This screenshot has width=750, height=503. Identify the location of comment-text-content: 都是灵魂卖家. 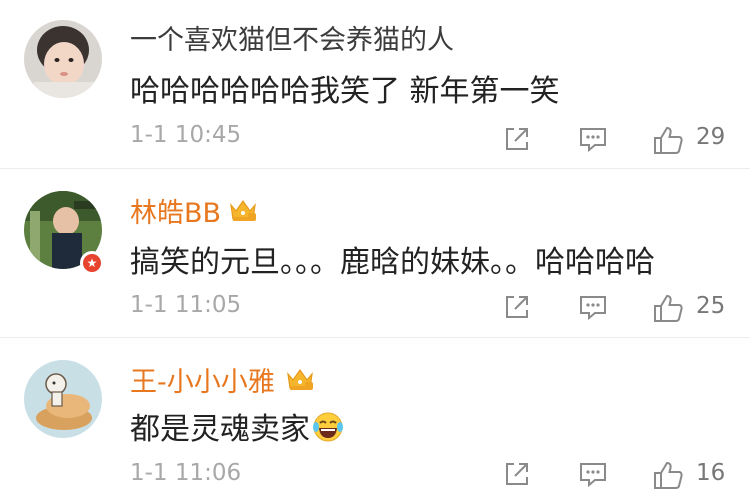
(220, 429).